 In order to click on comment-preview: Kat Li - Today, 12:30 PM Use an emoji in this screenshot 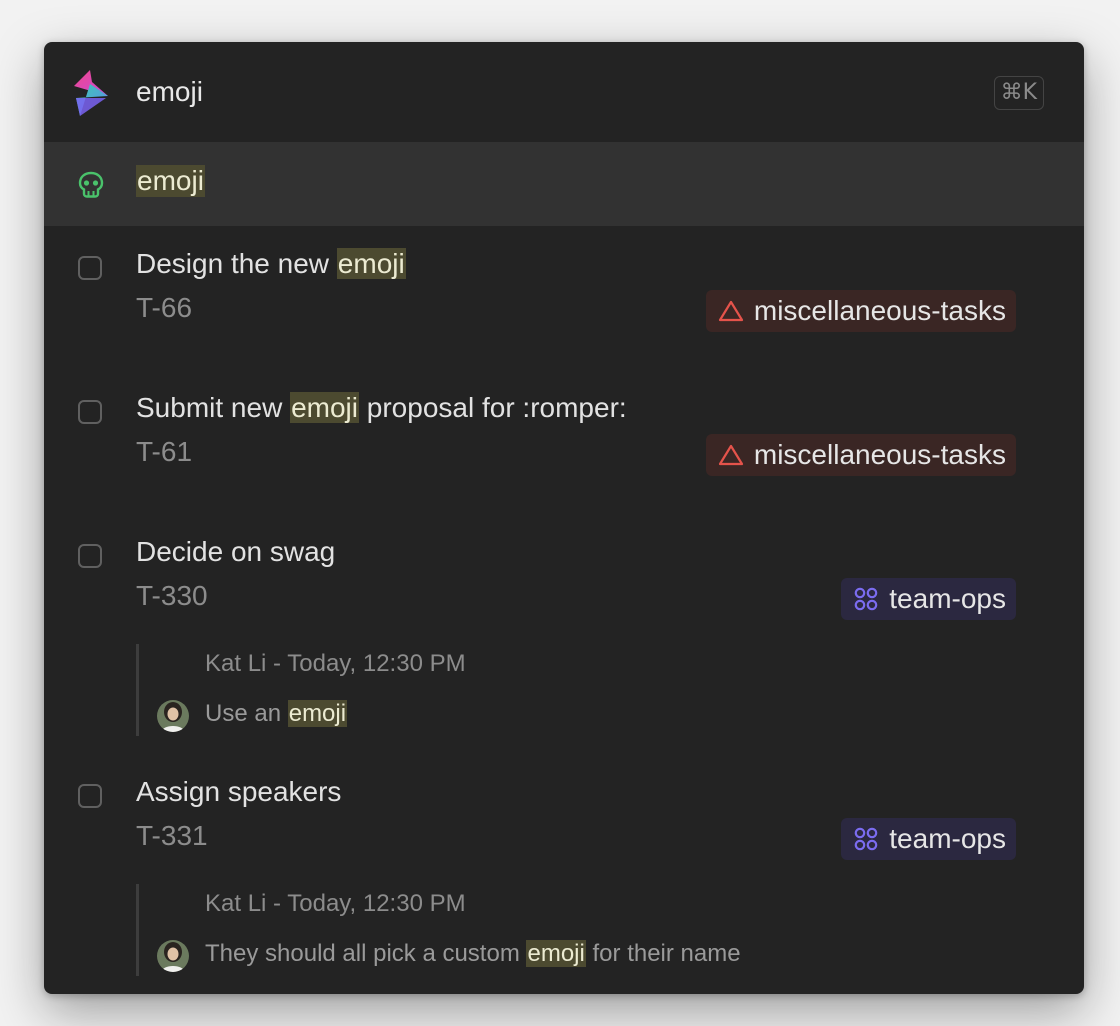, I will do `click(577, 690)`.